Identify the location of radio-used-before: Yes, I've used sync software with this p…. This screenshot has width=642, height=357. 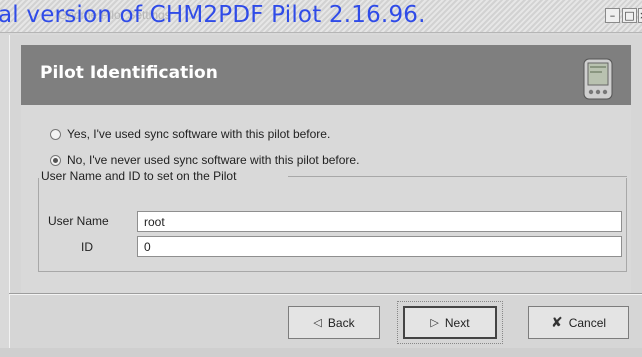
(190, 134).